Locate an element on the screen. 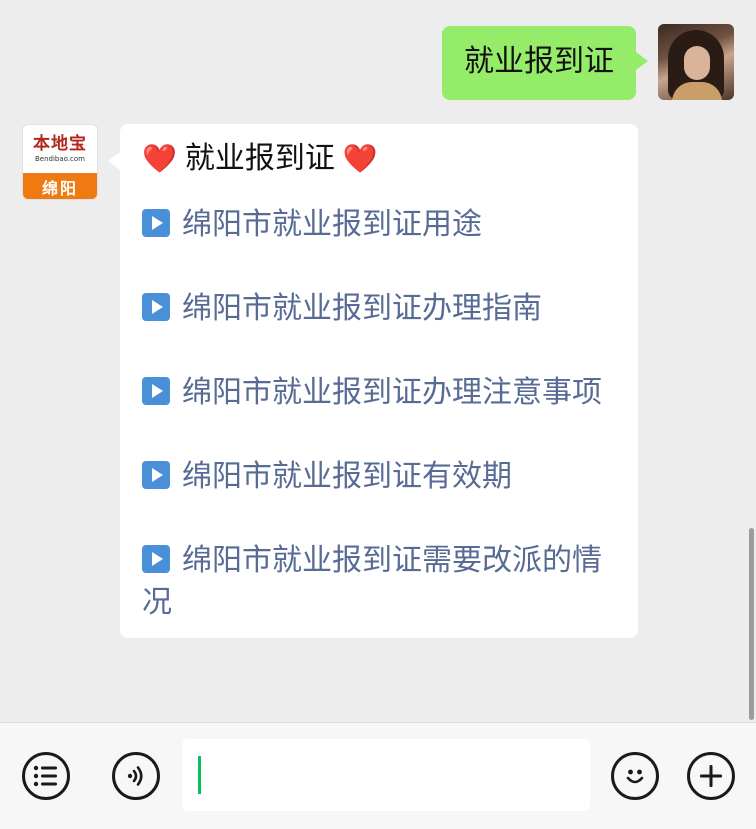  more-button is located at coordinates (711, 776).